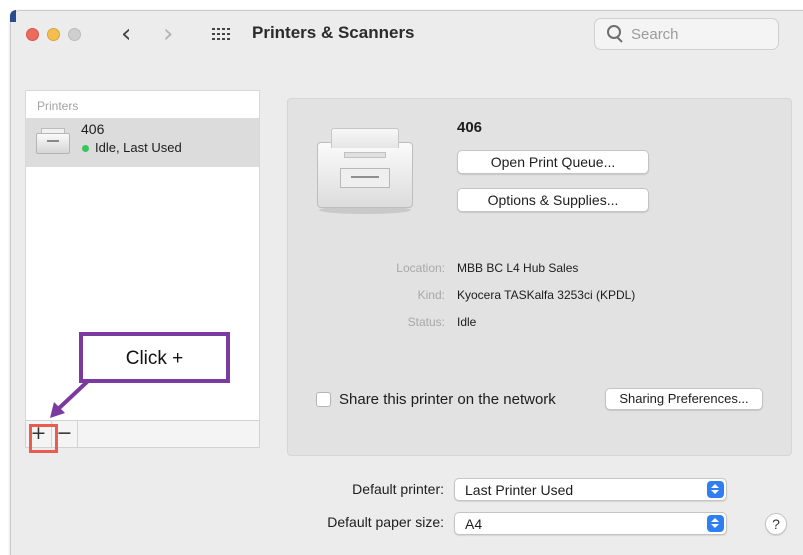 The height and width of the screenshot is (555, 803). I want to click on search-icon, so click(614, 32).